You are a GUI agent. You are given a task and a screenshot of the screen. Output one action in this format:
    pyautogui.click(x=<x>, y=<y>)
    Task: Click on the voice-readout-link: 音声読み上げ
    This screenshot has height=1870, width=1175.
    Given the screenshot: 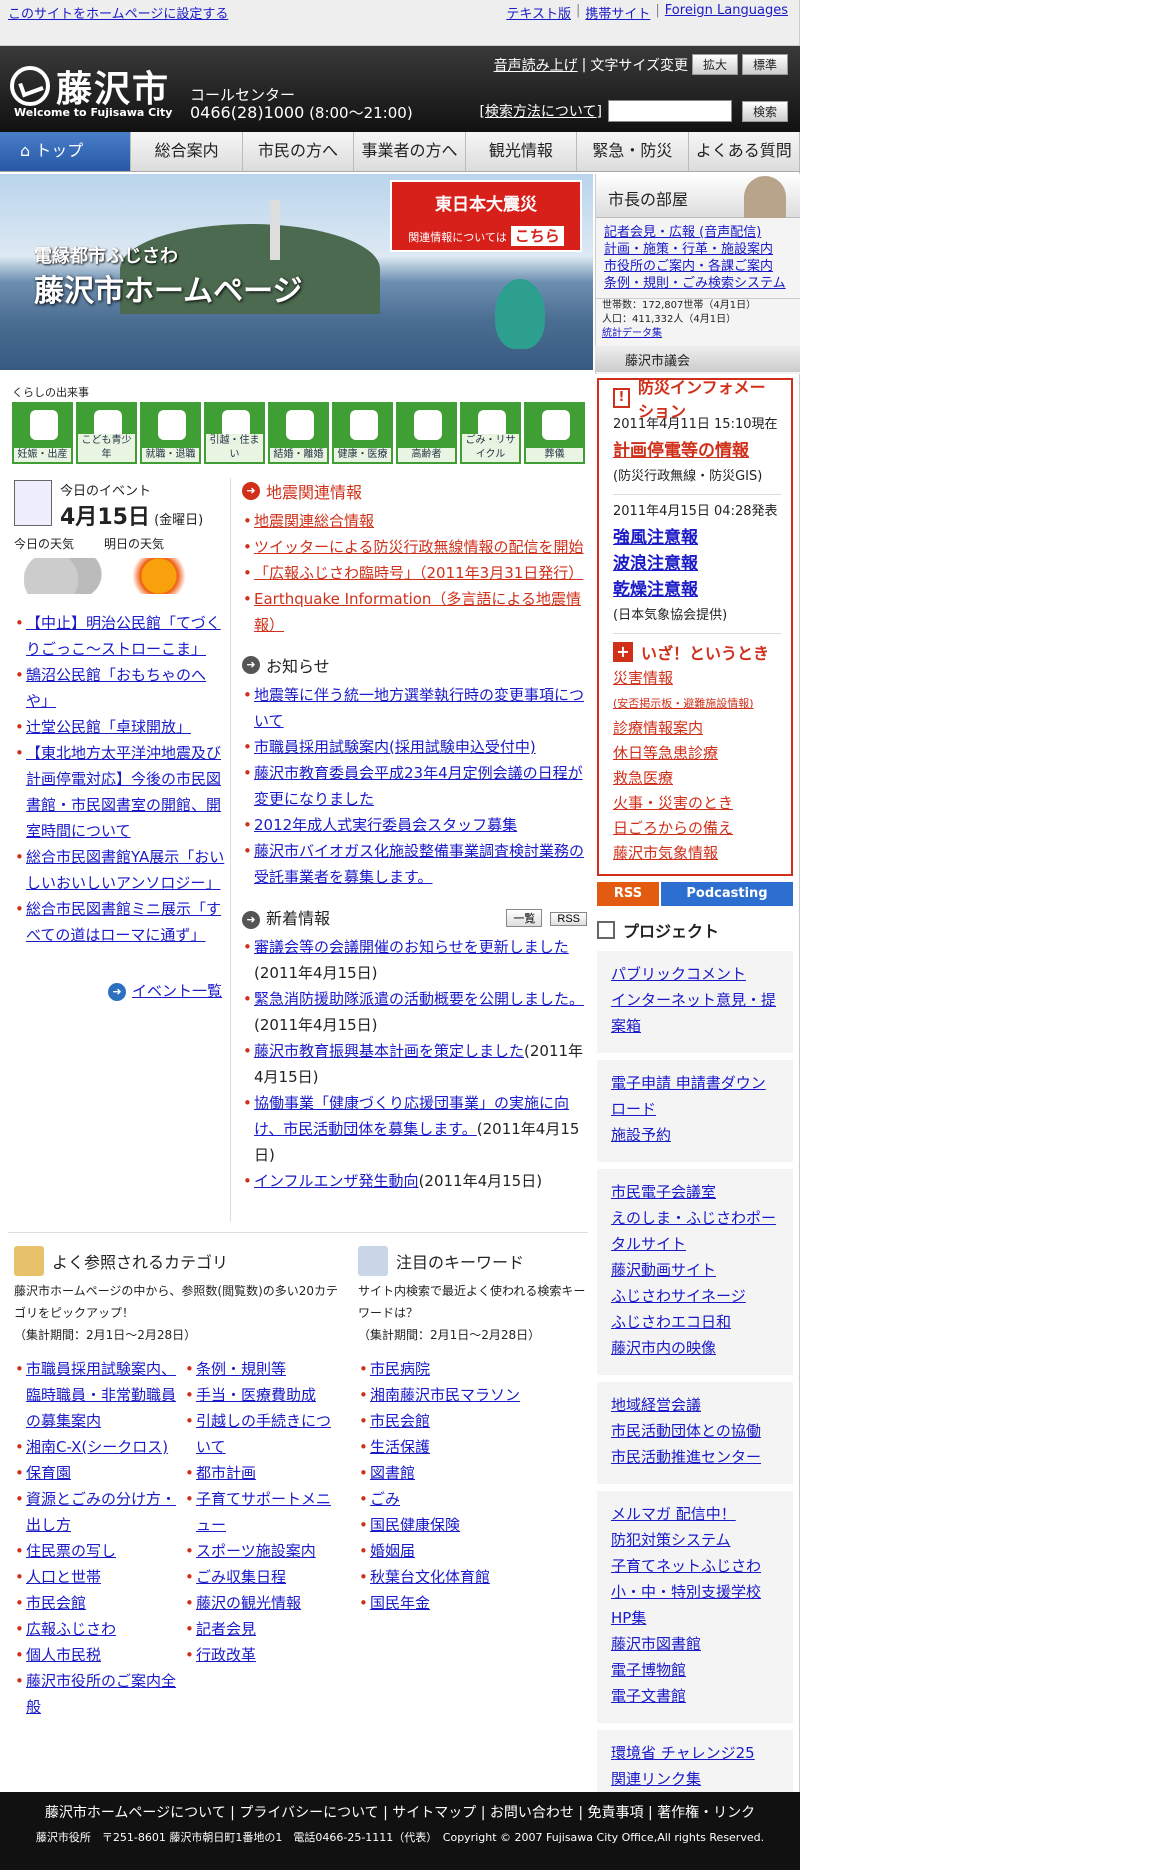 What is the action you would take?
    pyautogui.click(x=536, y=65)
    